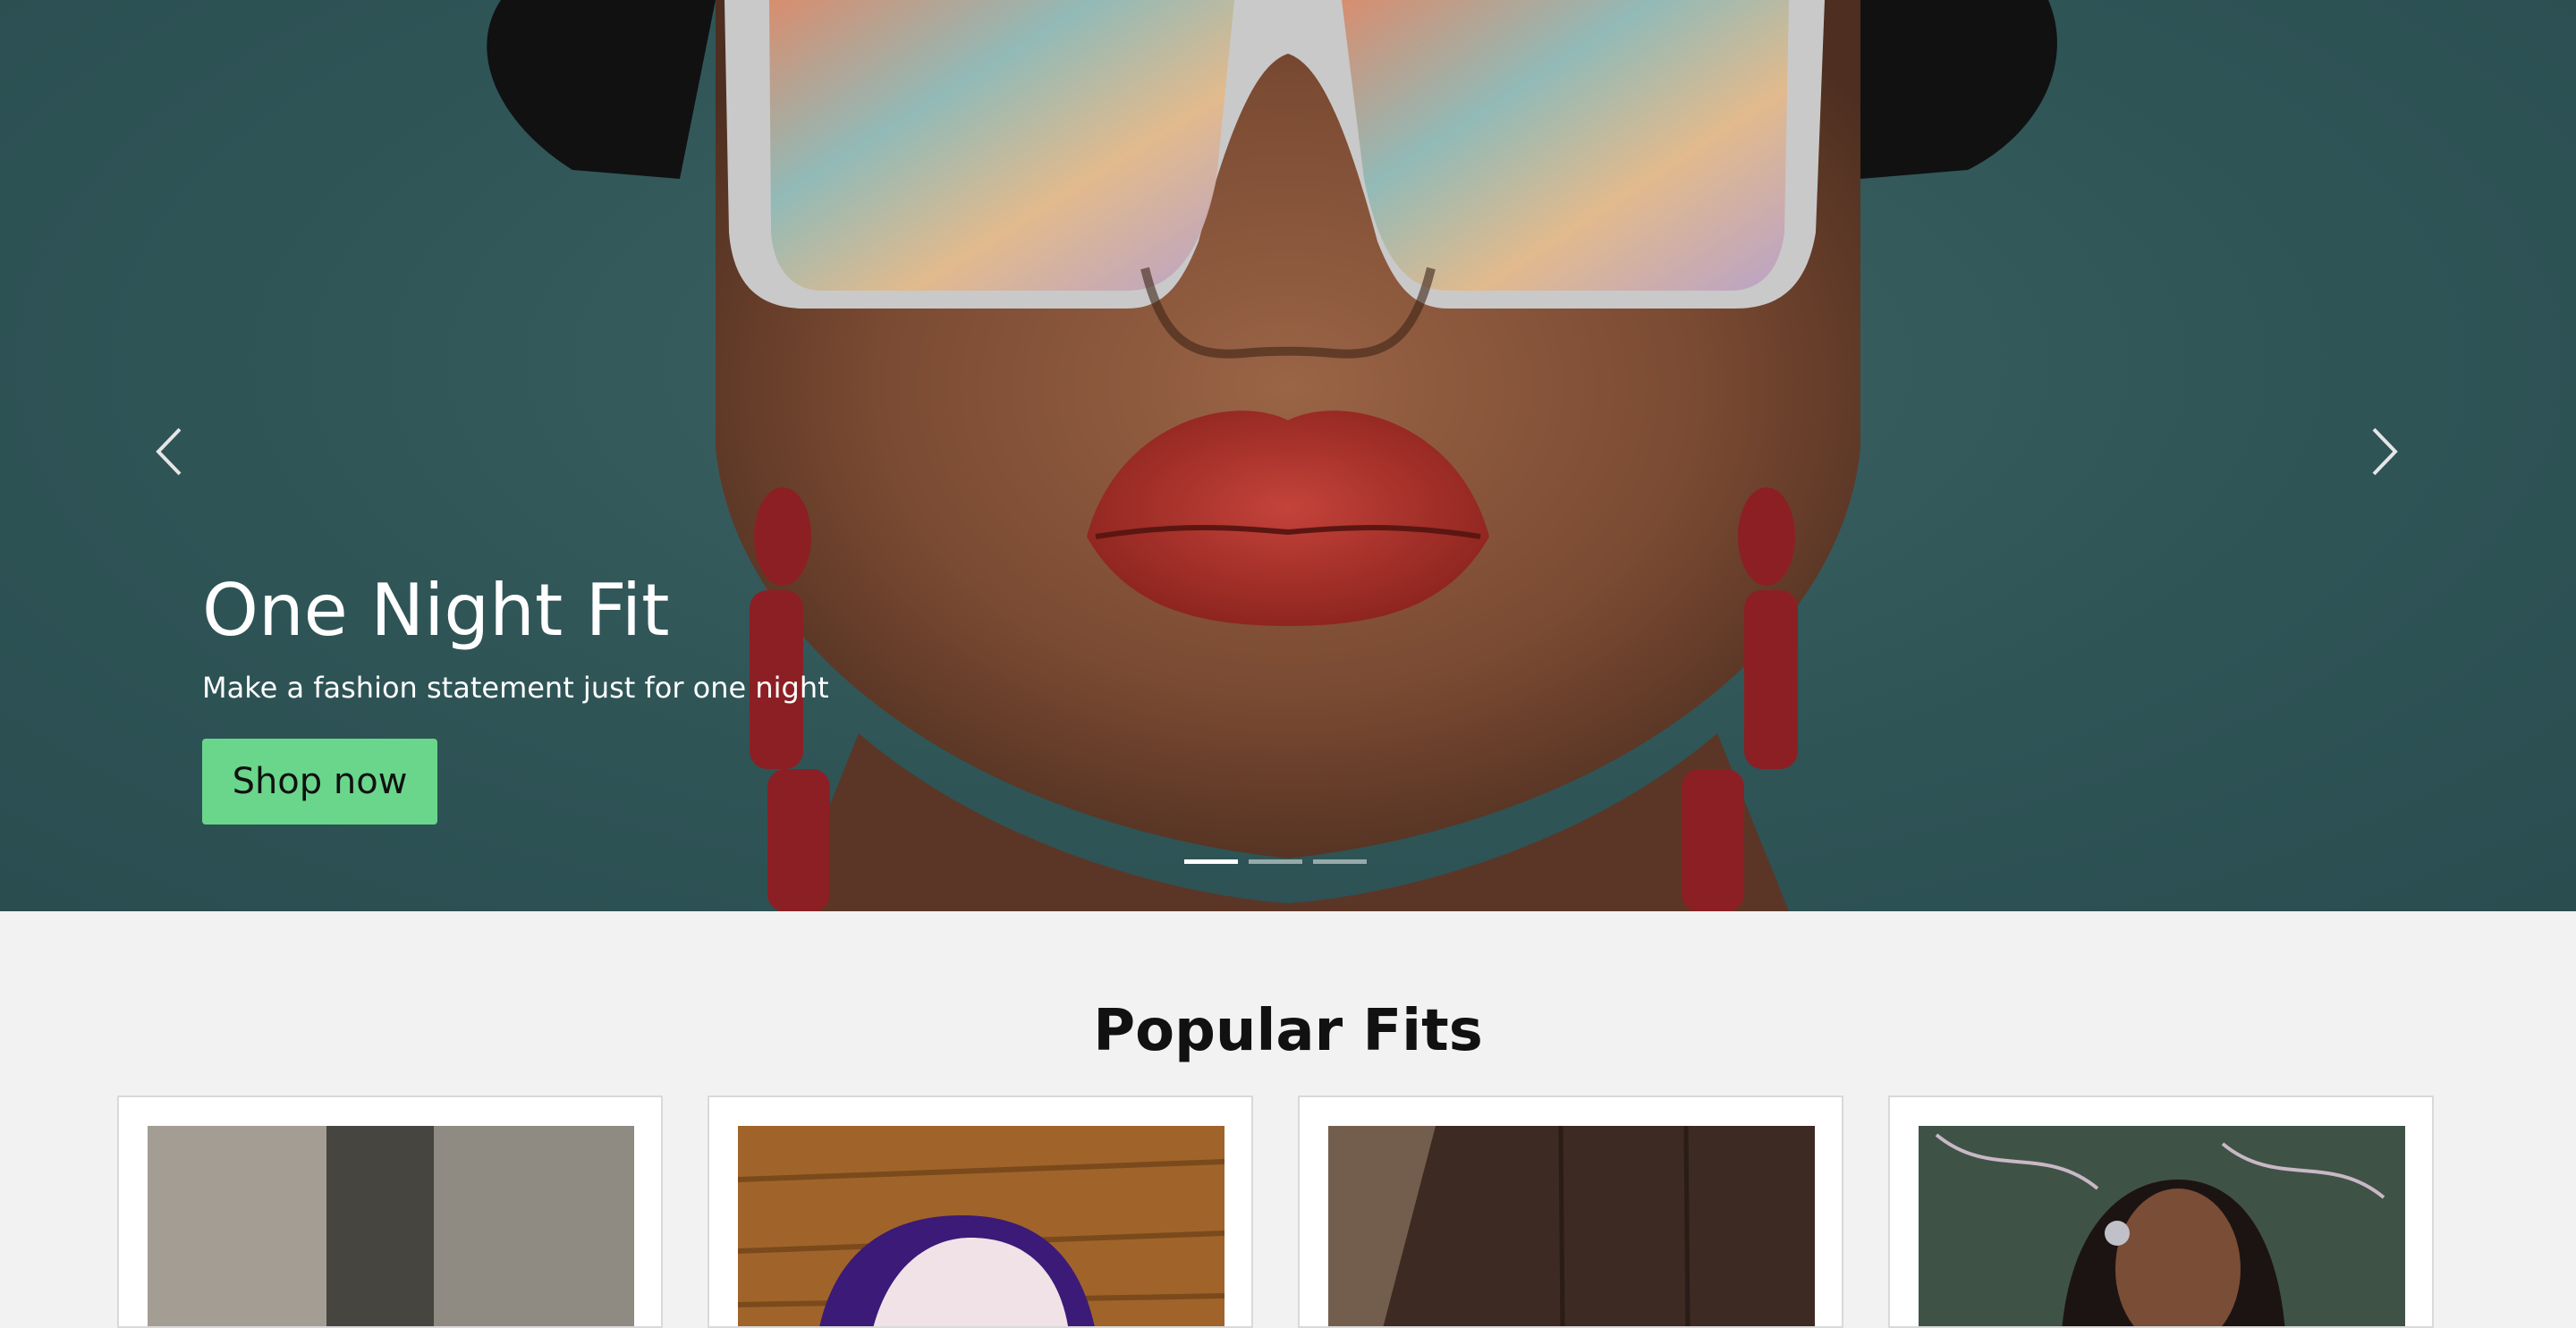 The width and height of the screenshot is (2576, 1328). I want to click on chevron-right-icon, so click(2383, 451).